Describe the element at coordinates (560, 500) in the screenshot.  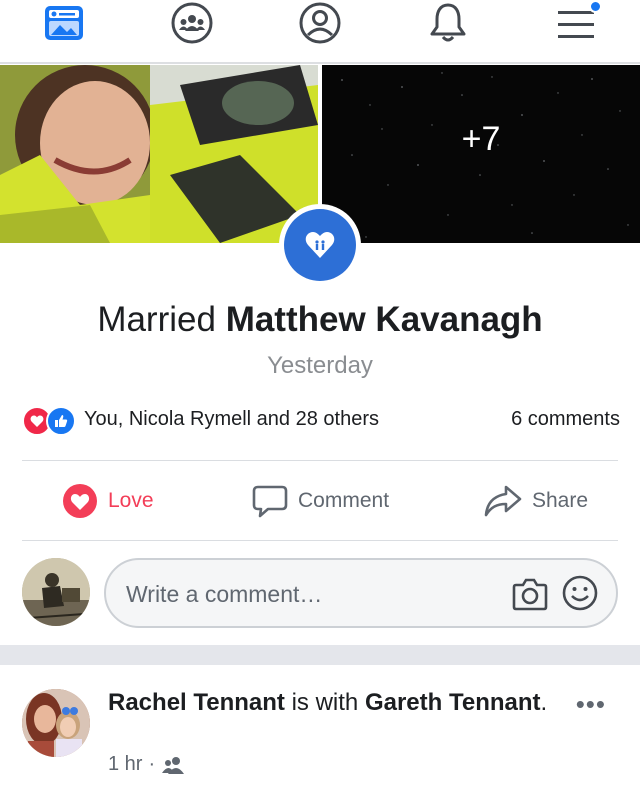
I see `share-label: Share` at that location.